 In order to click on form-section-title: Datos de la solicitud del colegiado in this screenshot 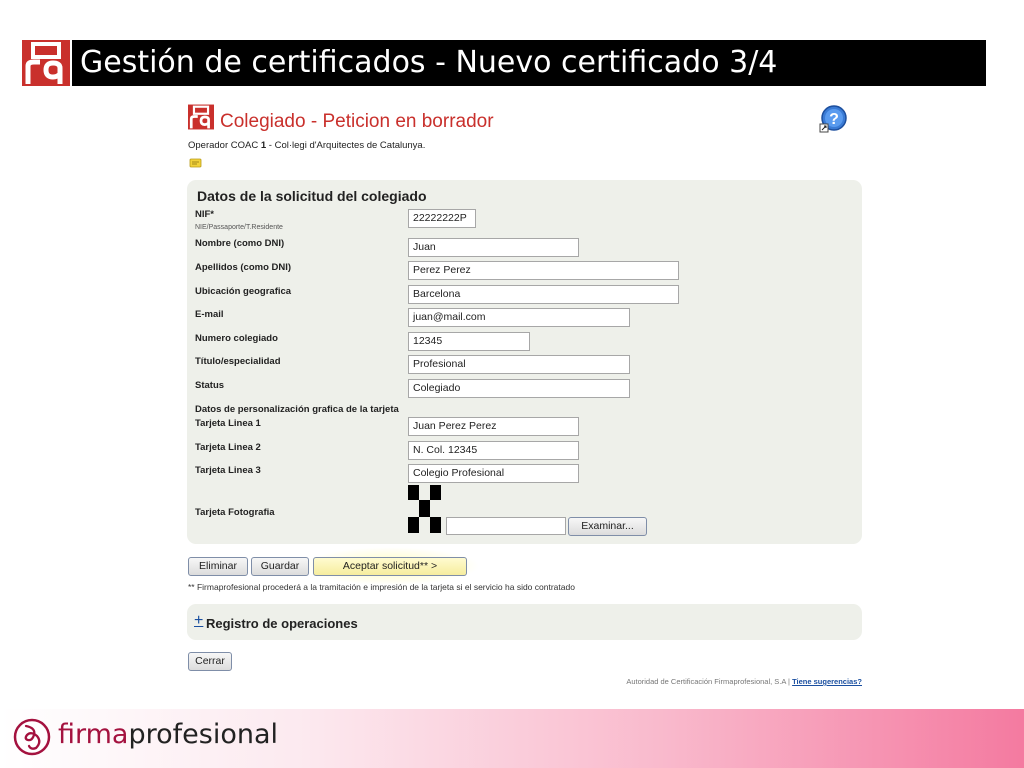, I will do `click(312, 196)`.